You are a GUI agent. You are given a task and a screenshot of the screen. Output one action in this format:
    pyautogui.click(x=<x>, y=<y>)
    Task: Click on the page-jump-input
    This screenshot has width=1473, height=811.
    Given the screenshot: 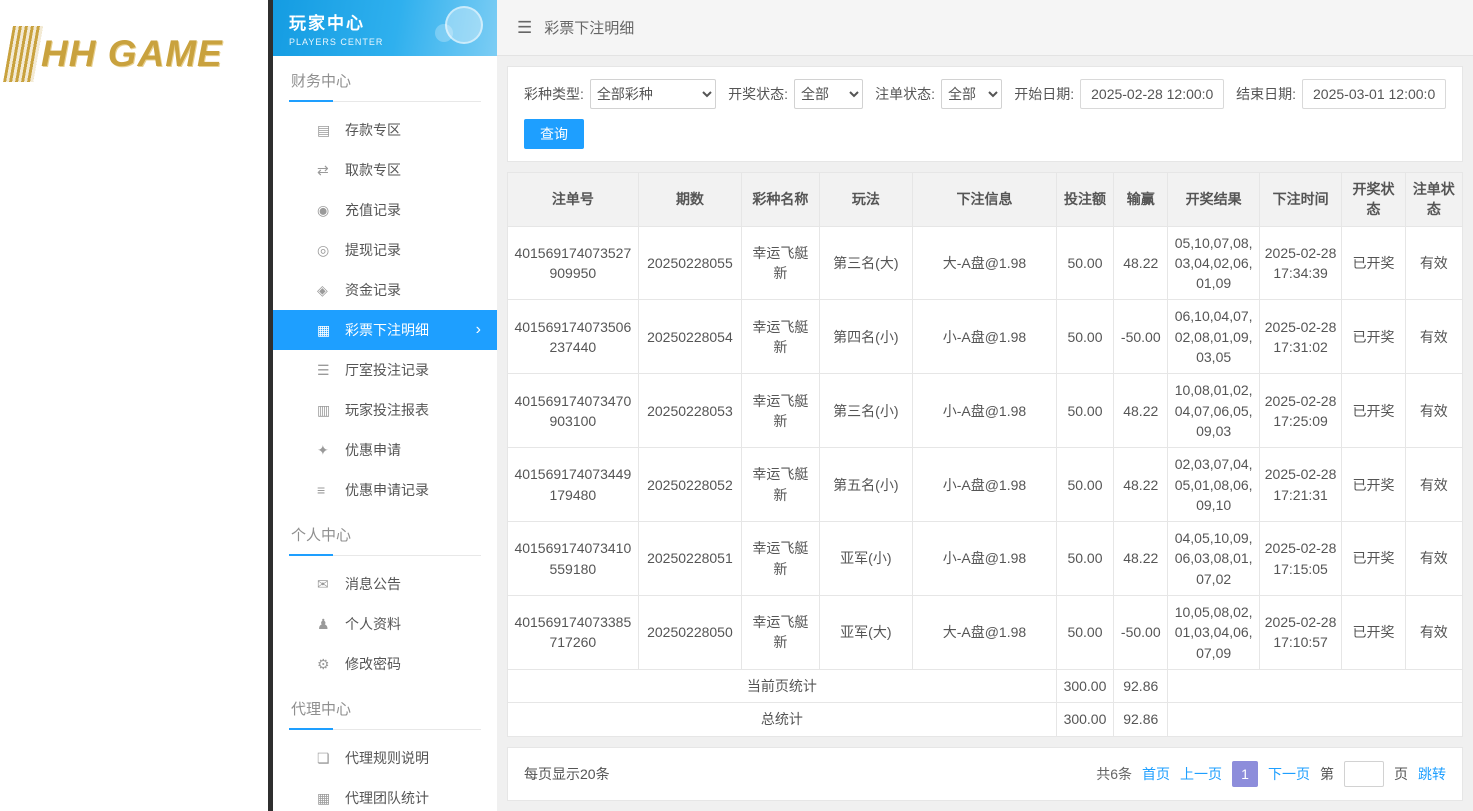 What is the action you would take?
    pyautogui.click(x=1364, y=773)
    